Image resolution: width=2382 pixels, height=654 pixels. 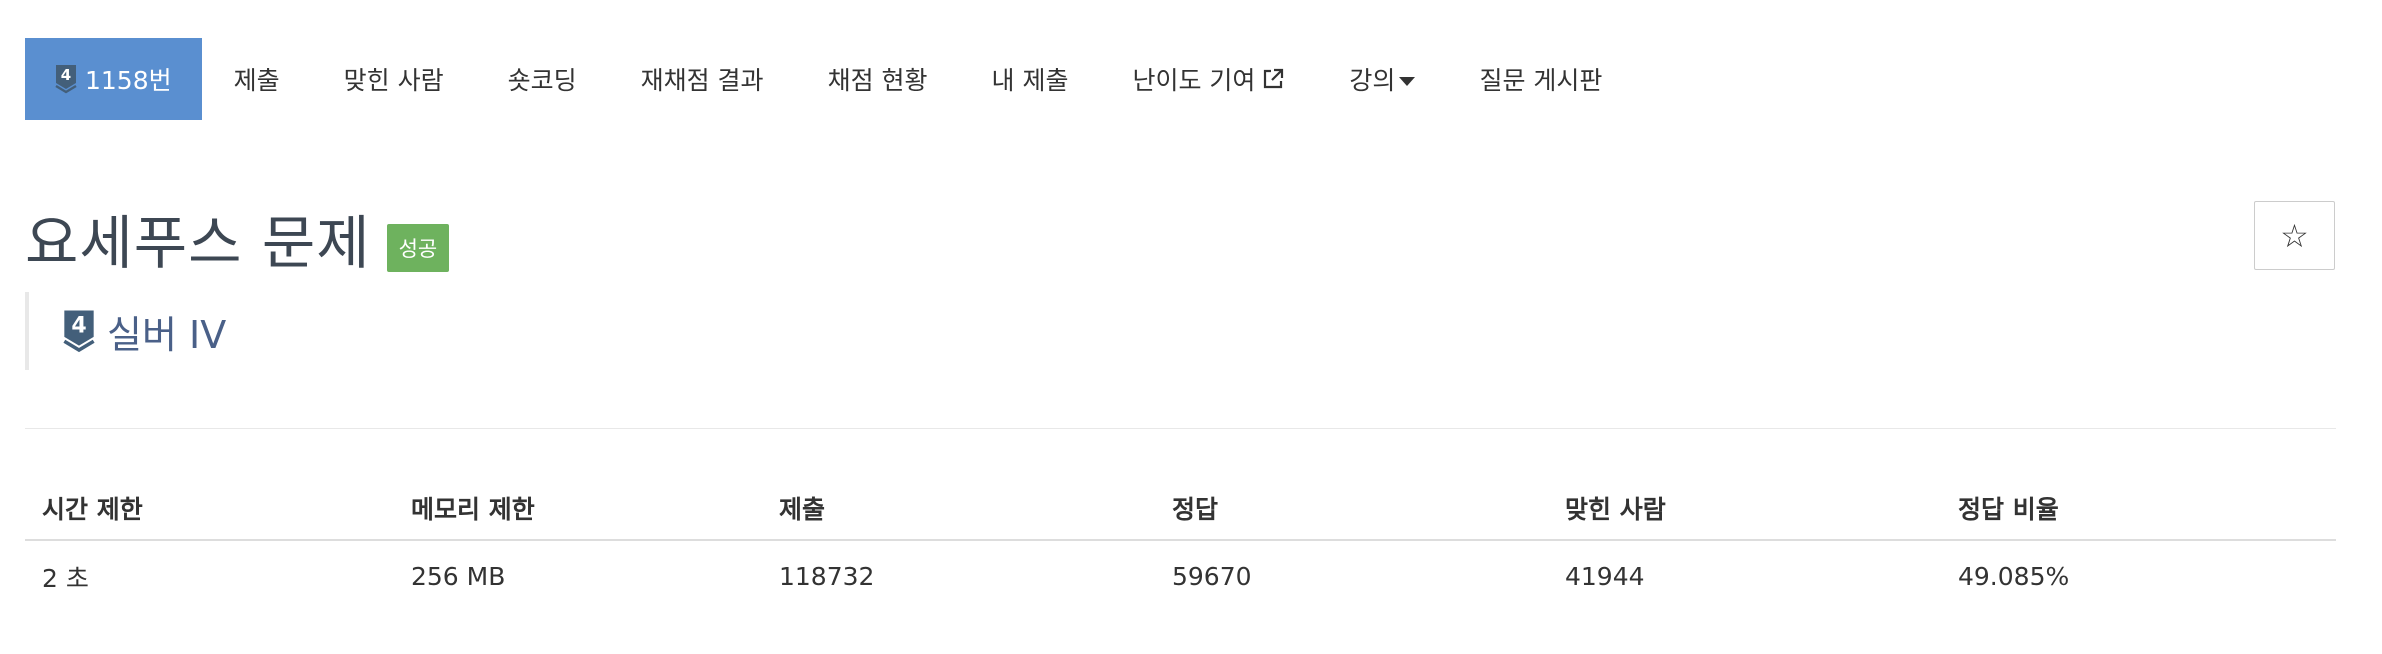 I want to click on nav-question-board: 질문 게시판, so click(x=1540, y=79).